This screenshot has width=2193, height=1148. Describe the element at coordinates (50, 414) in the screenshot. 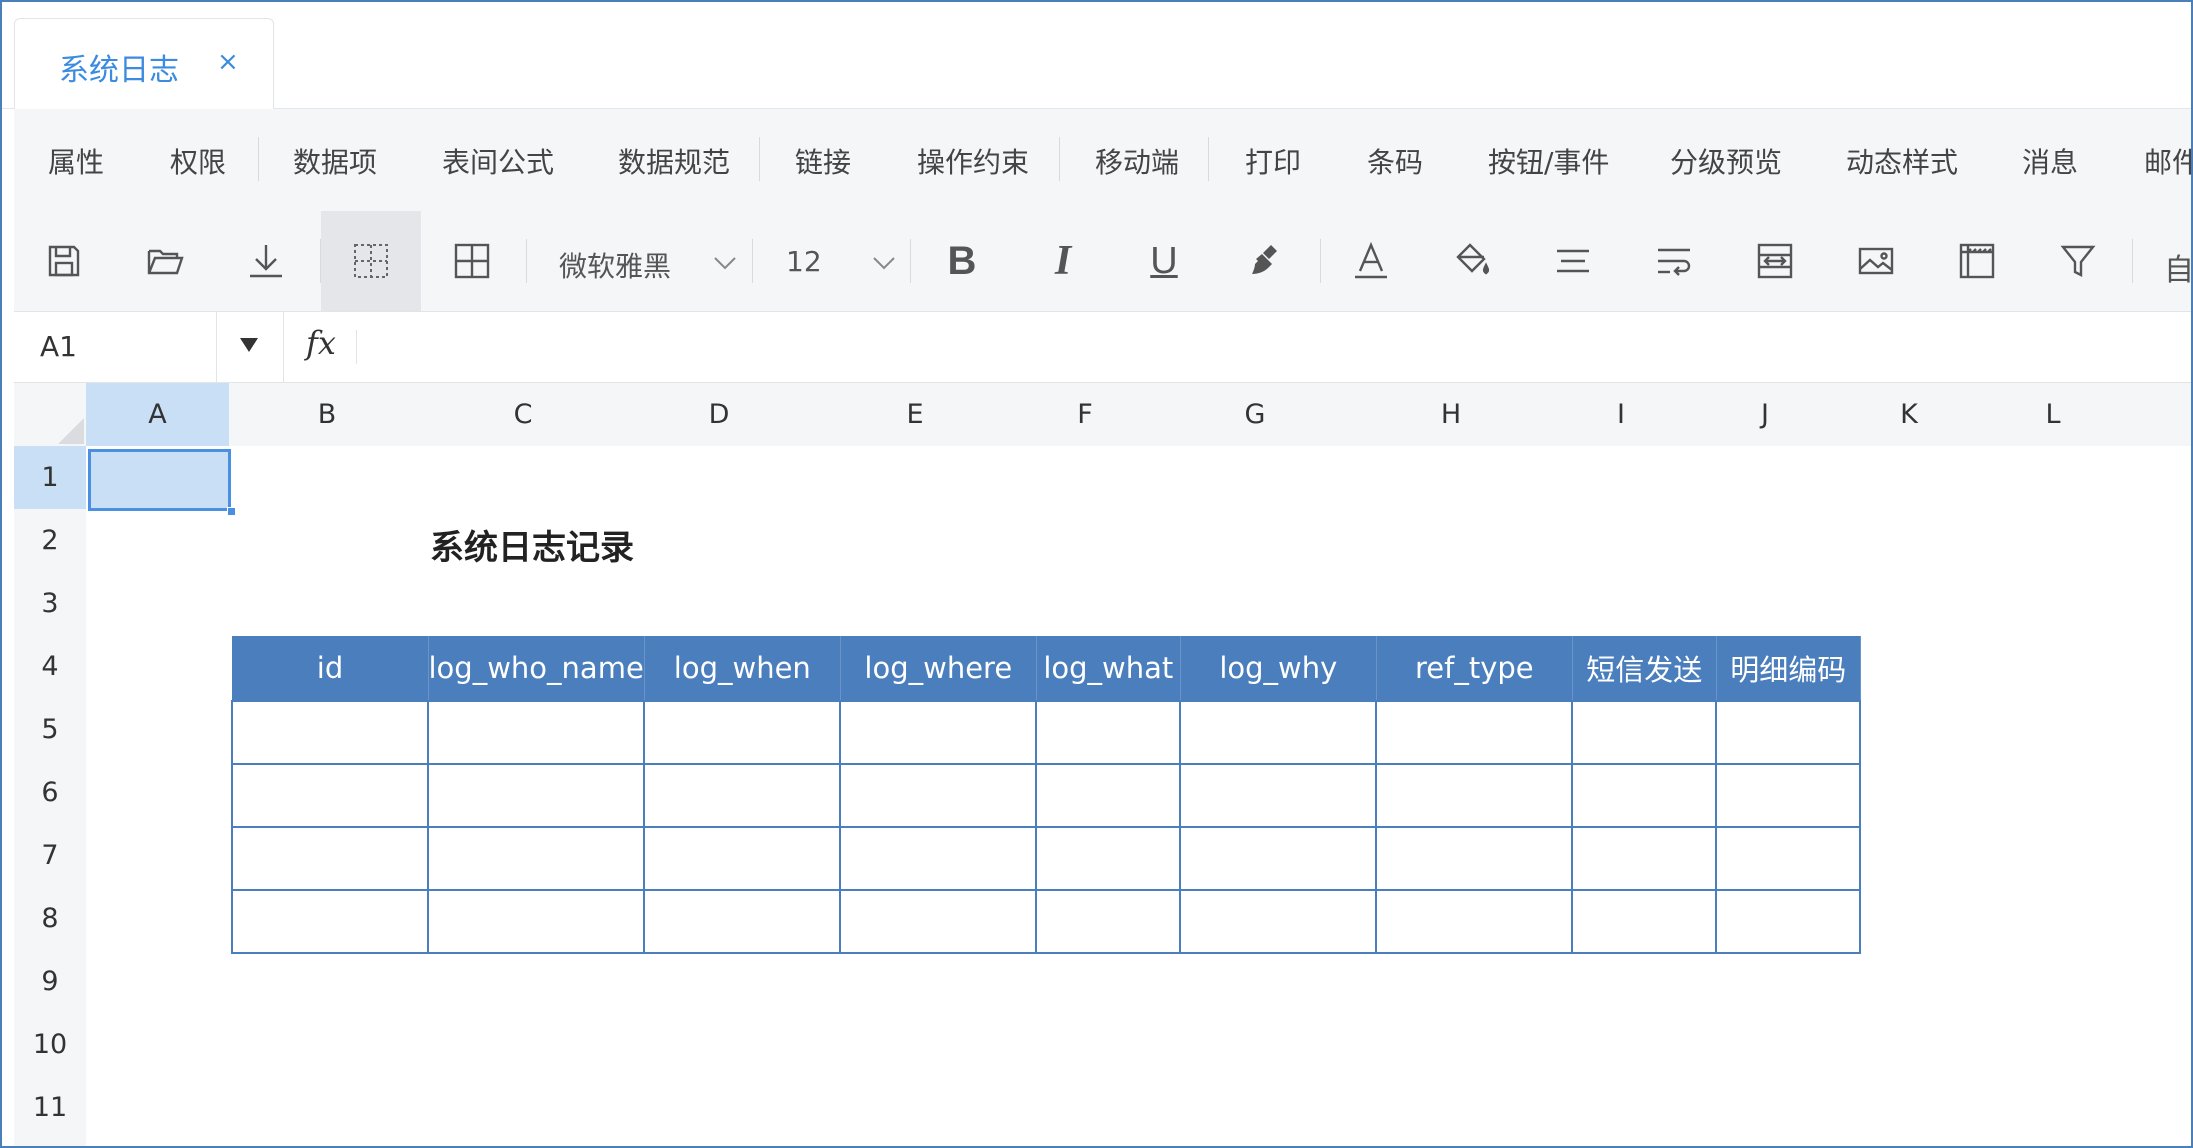

I see `select-all-corner` at that location.